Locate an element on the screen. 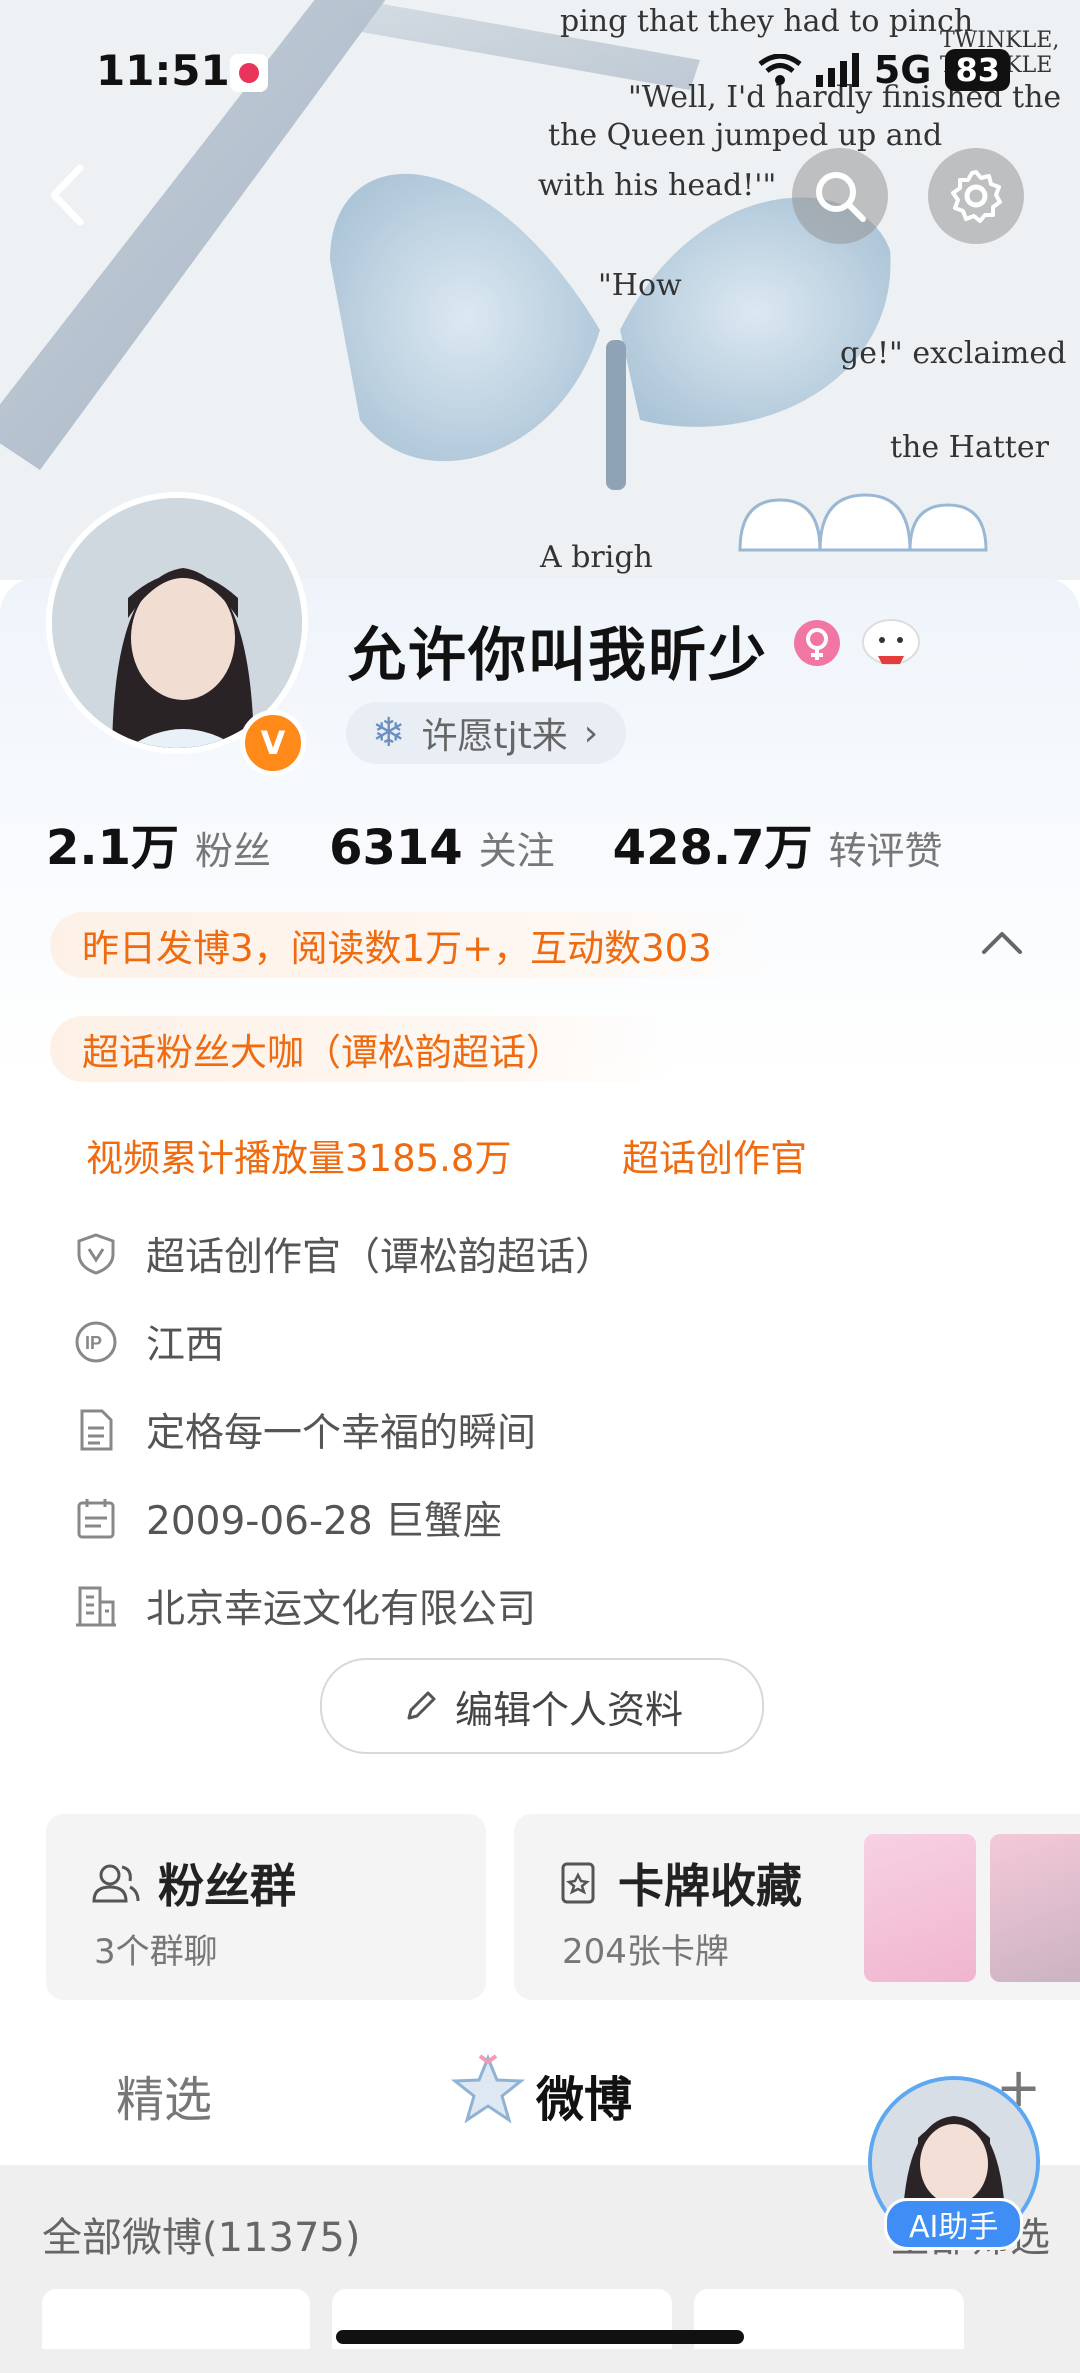 The image size is (1080, 2373). chevron-left-icon is located at coordinates (67, 195).